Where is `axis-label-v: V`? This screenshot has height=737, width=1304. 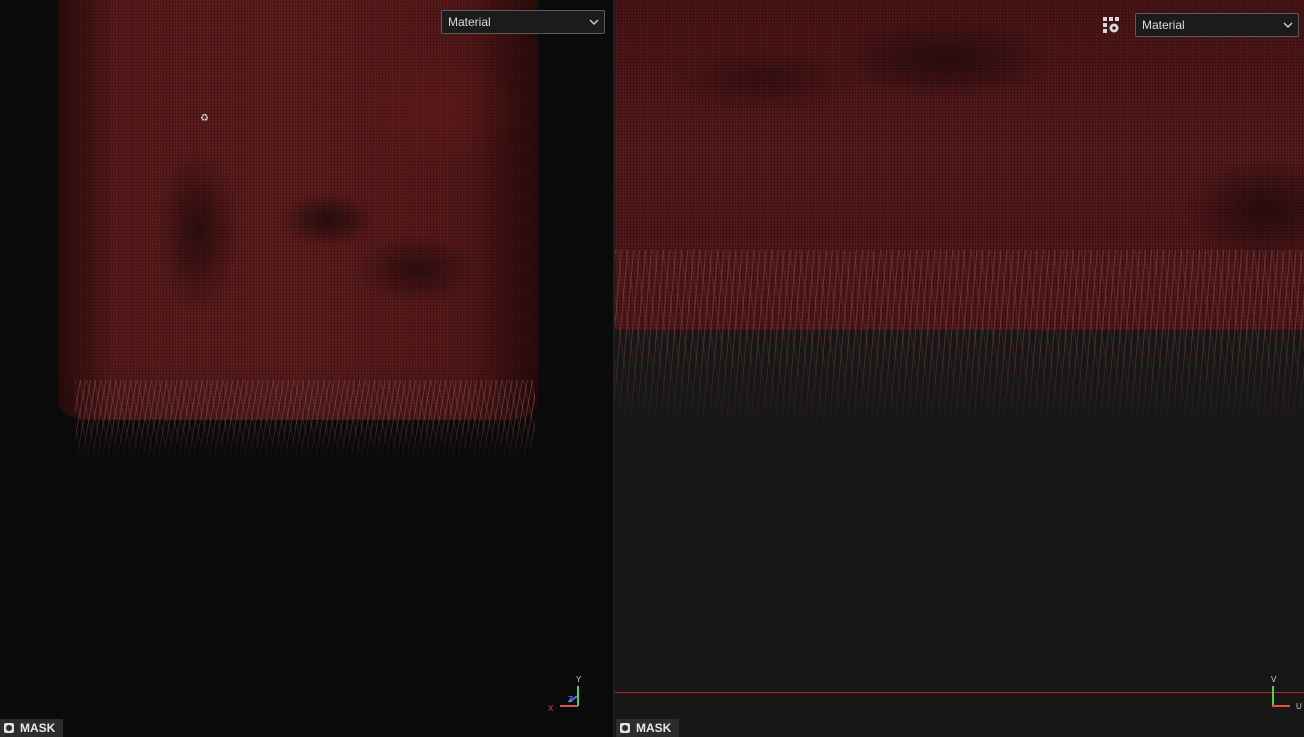
axis-label-v: V is located at coordinates (1274, 679).